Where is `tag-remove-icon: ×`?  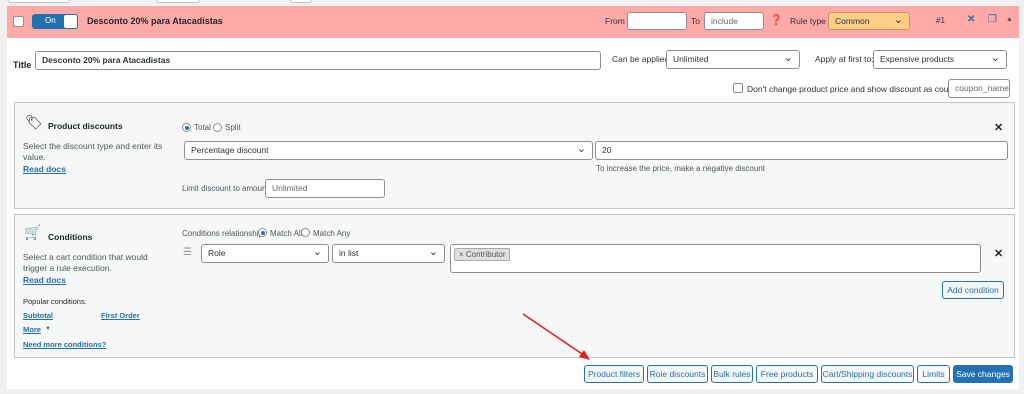
tag-remove-icon: × is located at coordinates (461, 254).